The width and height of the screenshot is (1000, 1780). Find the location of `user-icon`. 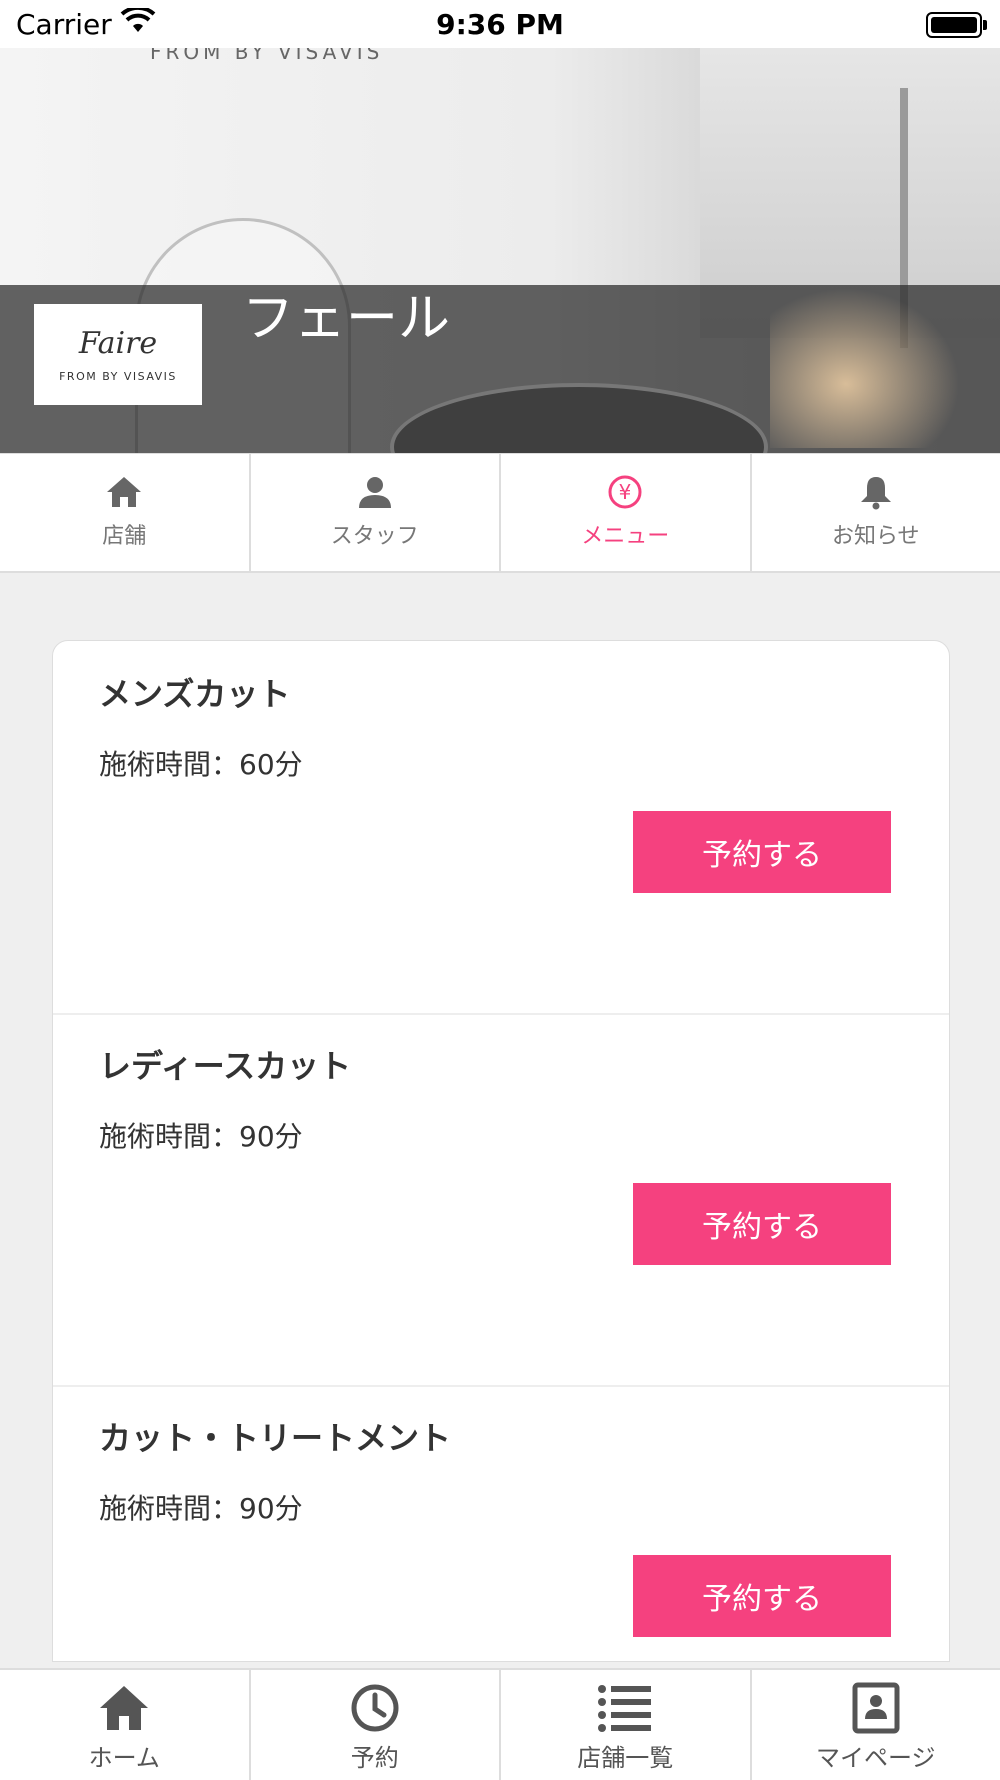

user-icon is located at coordinates (375, 494).